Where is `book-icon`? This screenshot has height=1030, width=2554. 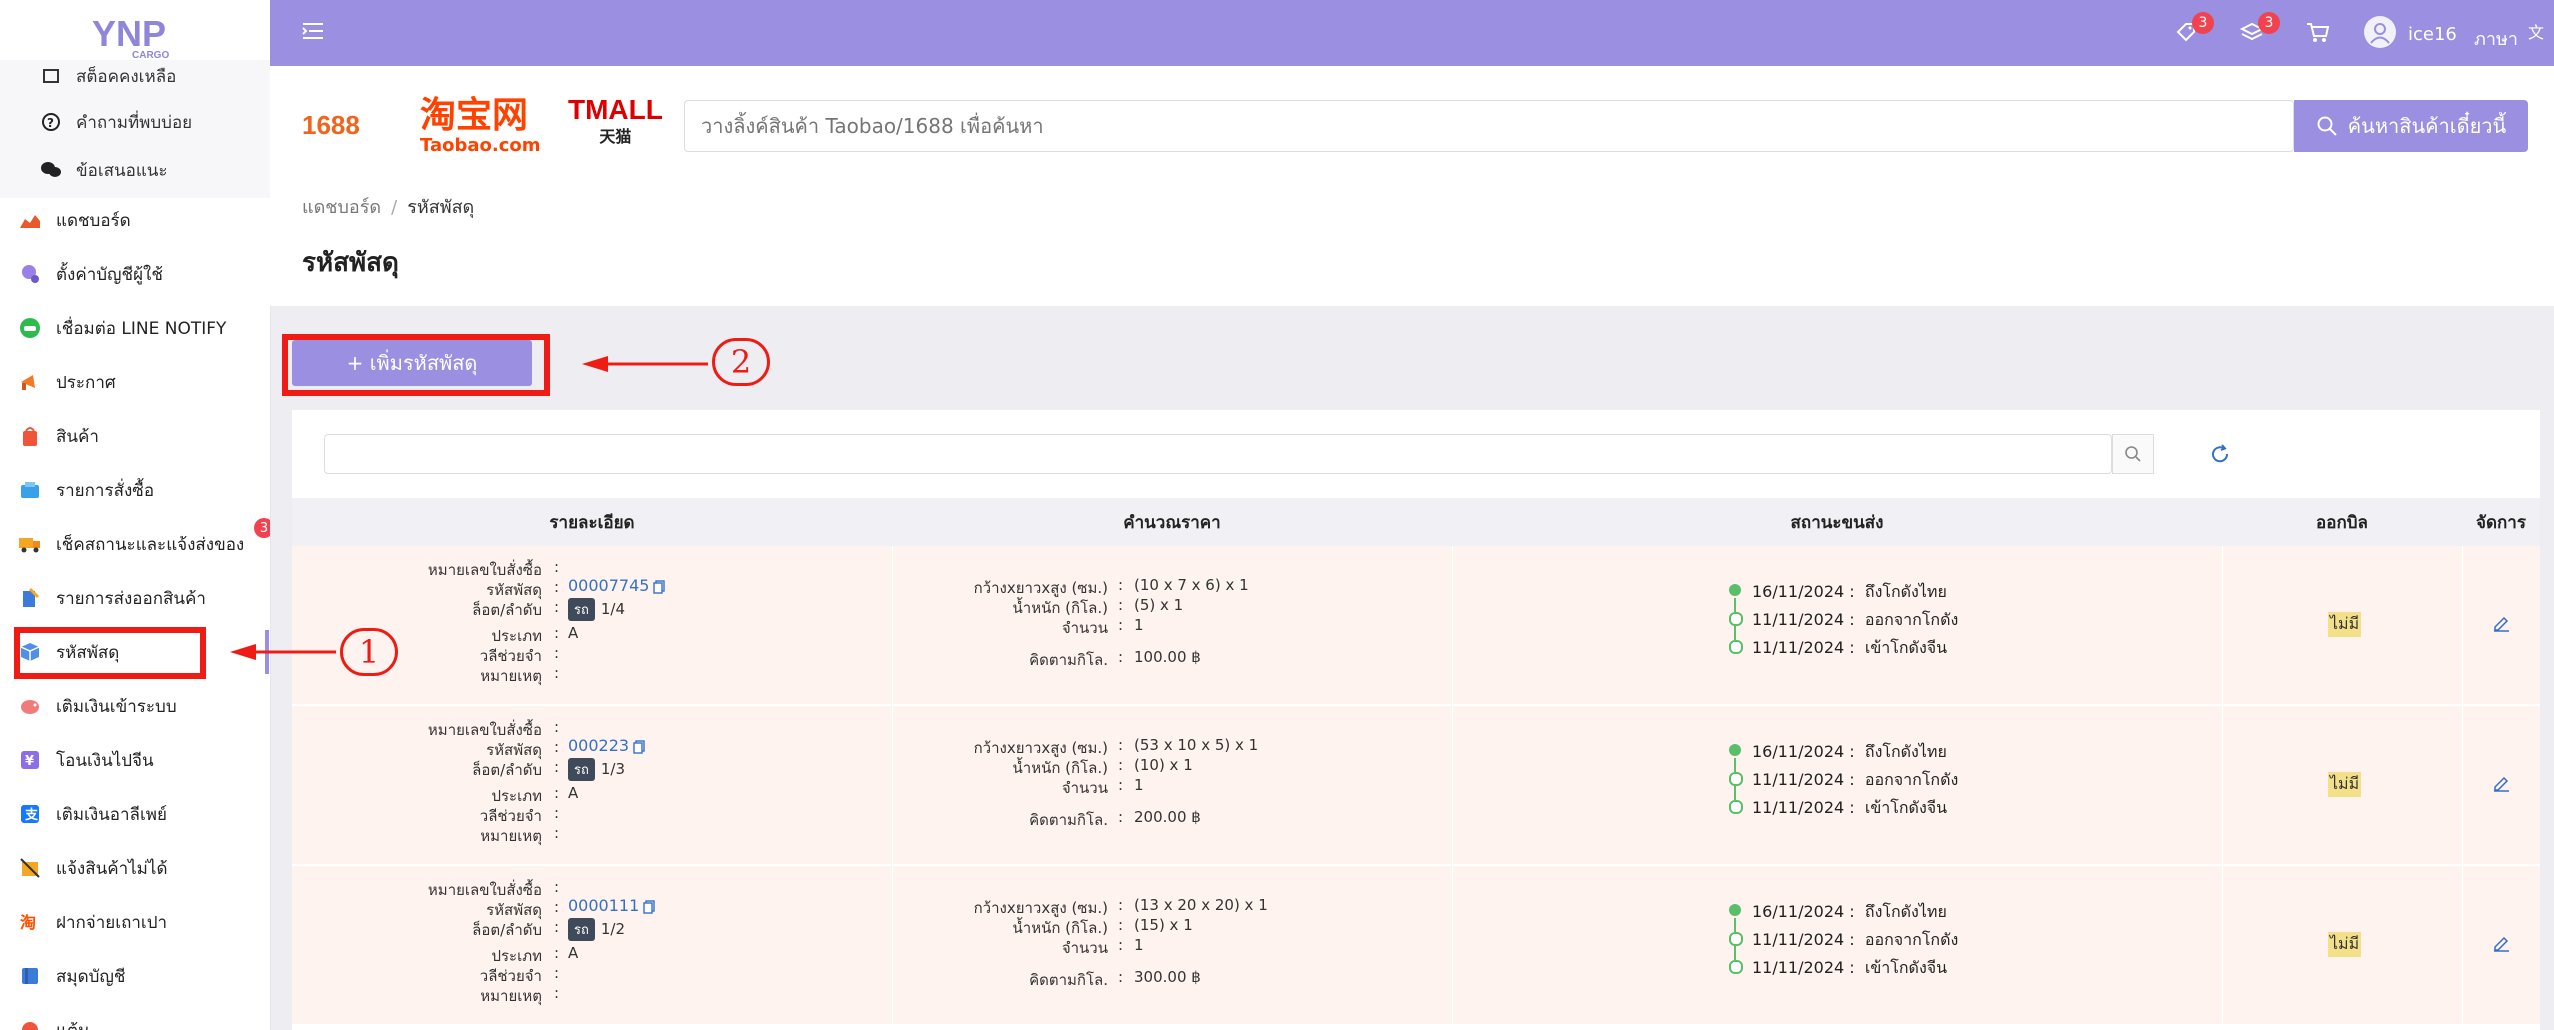
book-icon is located at coordinates (30, 976).